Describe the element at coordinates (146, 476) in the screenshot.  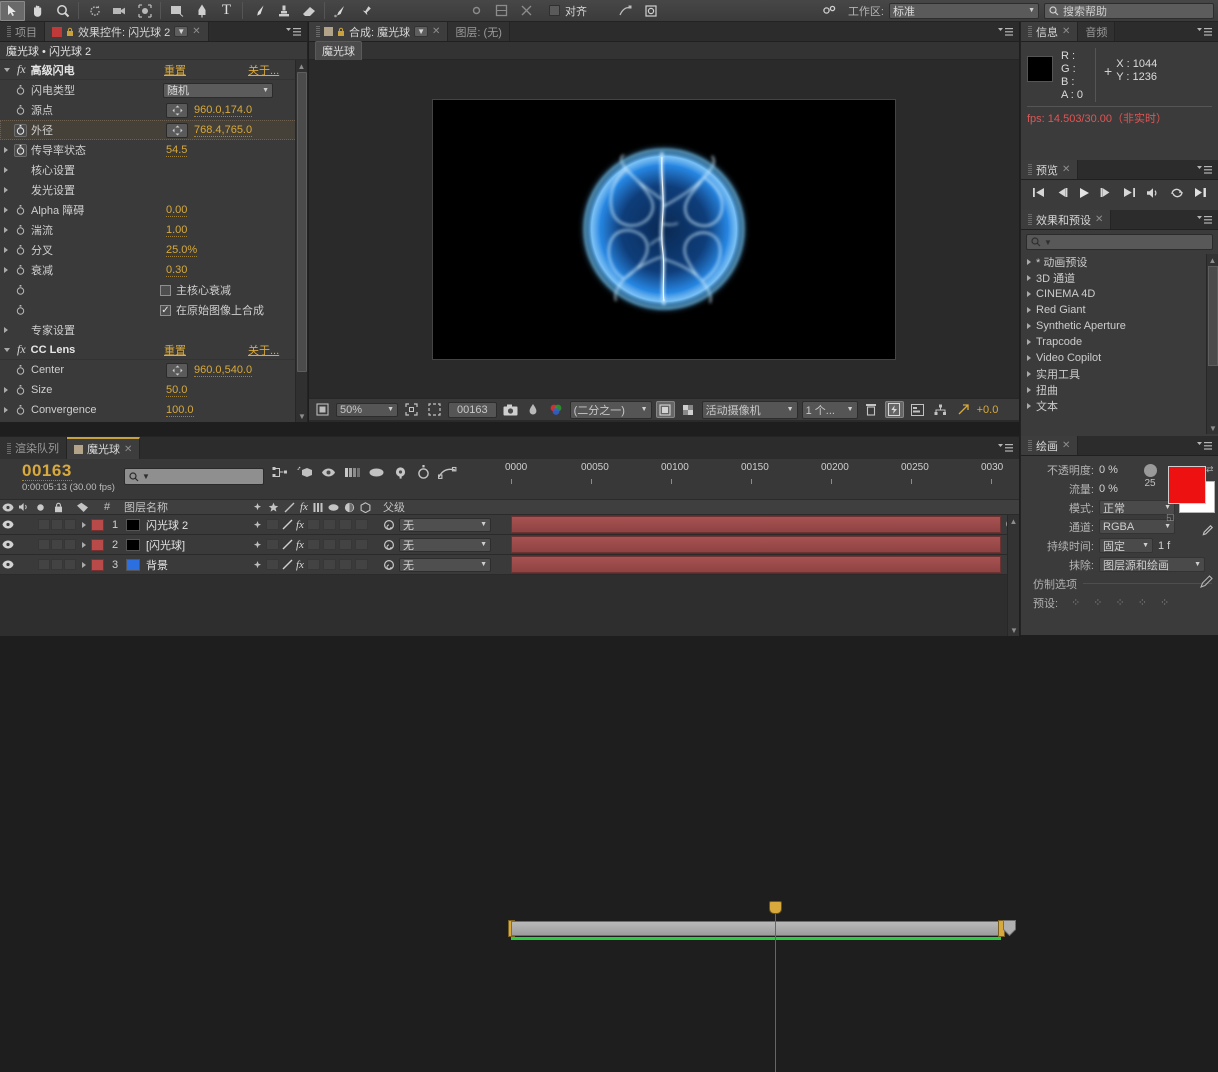
I see `search-dropdown-icon: ▼` at that location.